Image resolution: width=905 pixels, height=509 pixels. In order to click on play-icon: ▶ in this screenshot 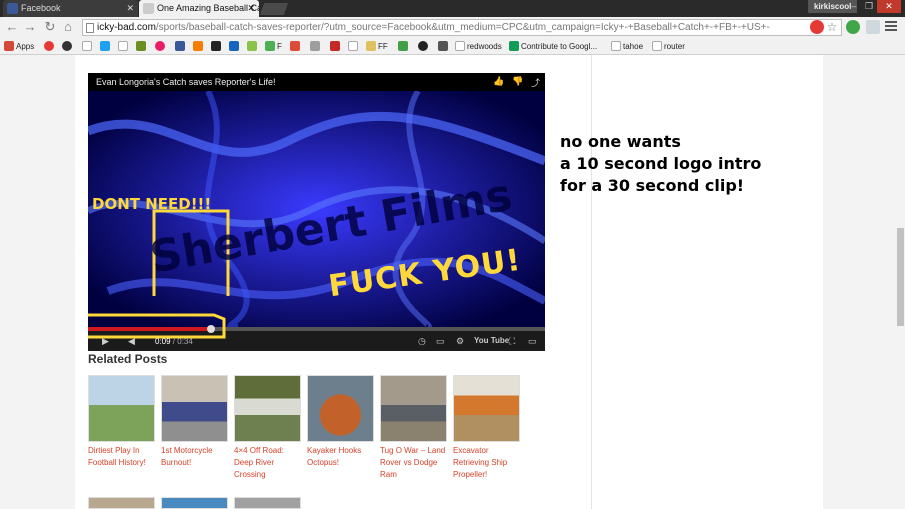, I will do `click(105, 341)`.